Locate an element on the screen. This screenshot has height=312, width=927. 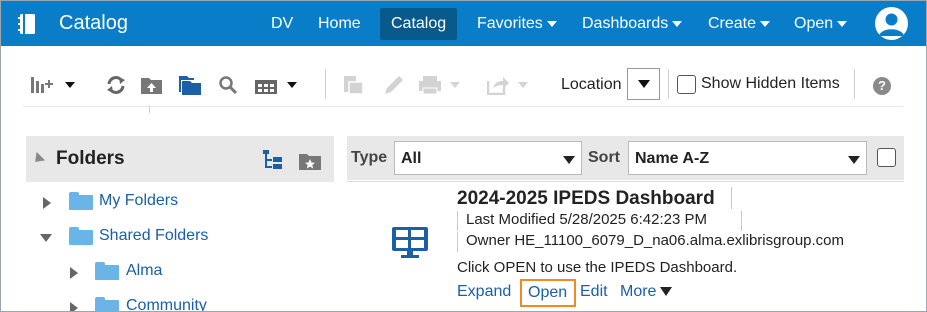
tree-item-shared-folders: Shared Folders is located at coordinates (176, 237).